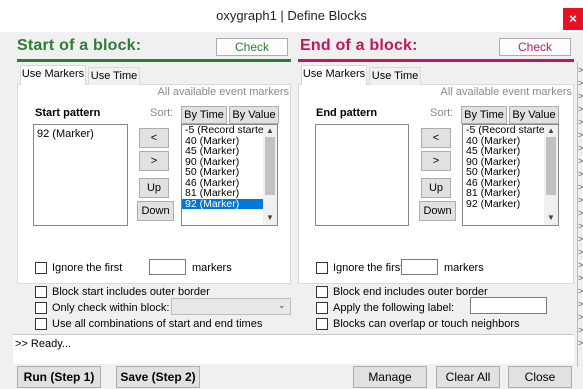 The image size is (583, 389). Describe the element at coordinates (204, 115) in the screenshot. I see `start-sort-by-time-button: By Time` at that location.